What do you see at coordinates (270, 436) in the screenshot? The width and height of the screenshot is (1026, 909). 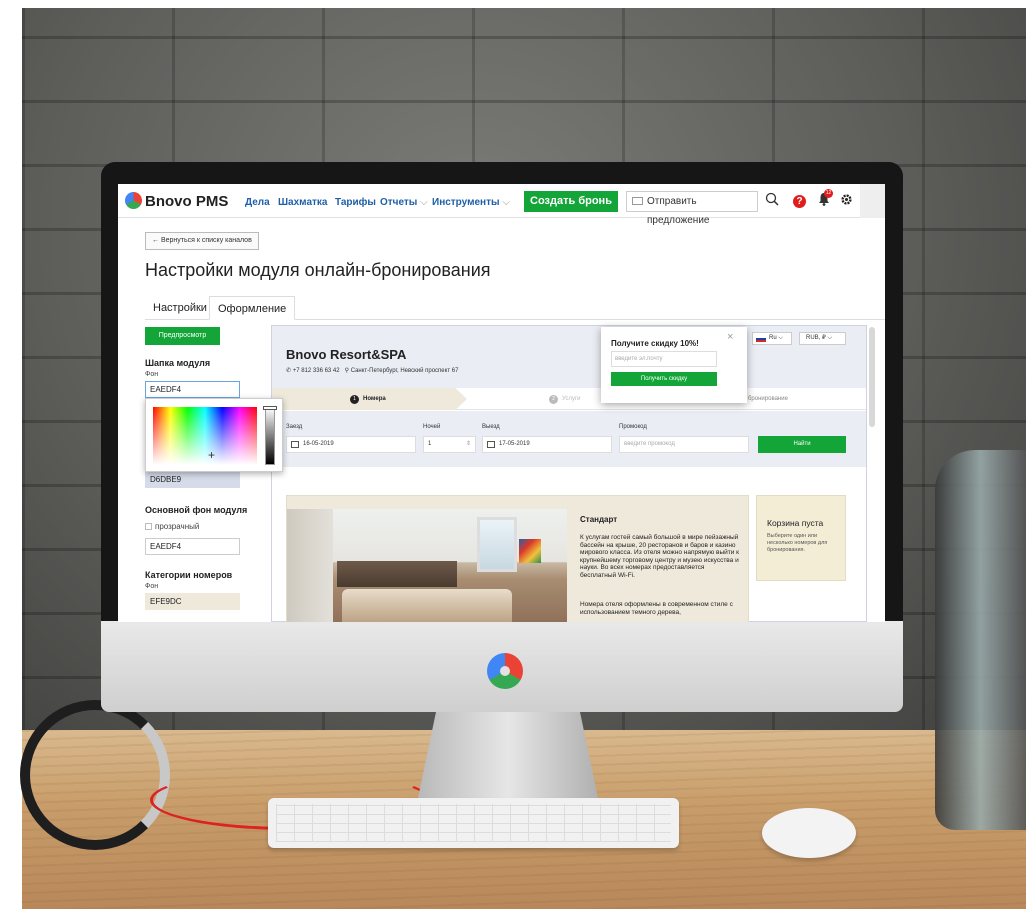 I see `brightness-slider` at bounding box center [270, 436].